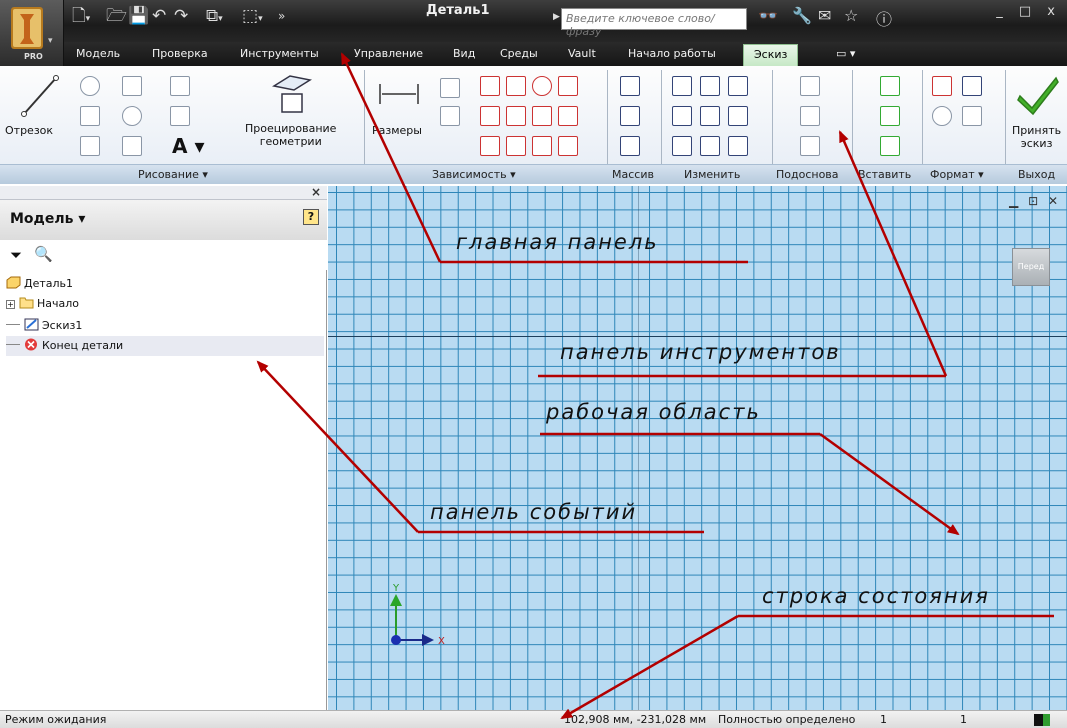  I want to click on move-icon, so click(682, 86).